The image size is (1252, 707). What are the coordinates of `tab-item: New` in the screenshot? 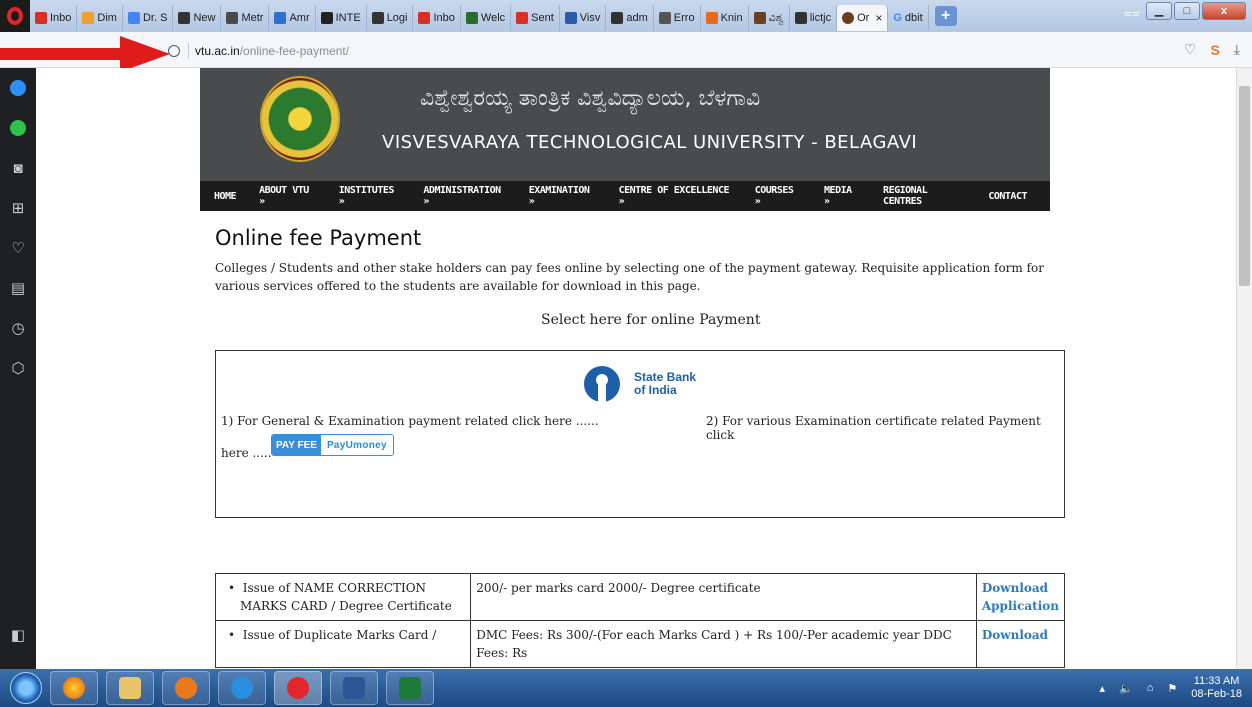 It's located at (197, 18).